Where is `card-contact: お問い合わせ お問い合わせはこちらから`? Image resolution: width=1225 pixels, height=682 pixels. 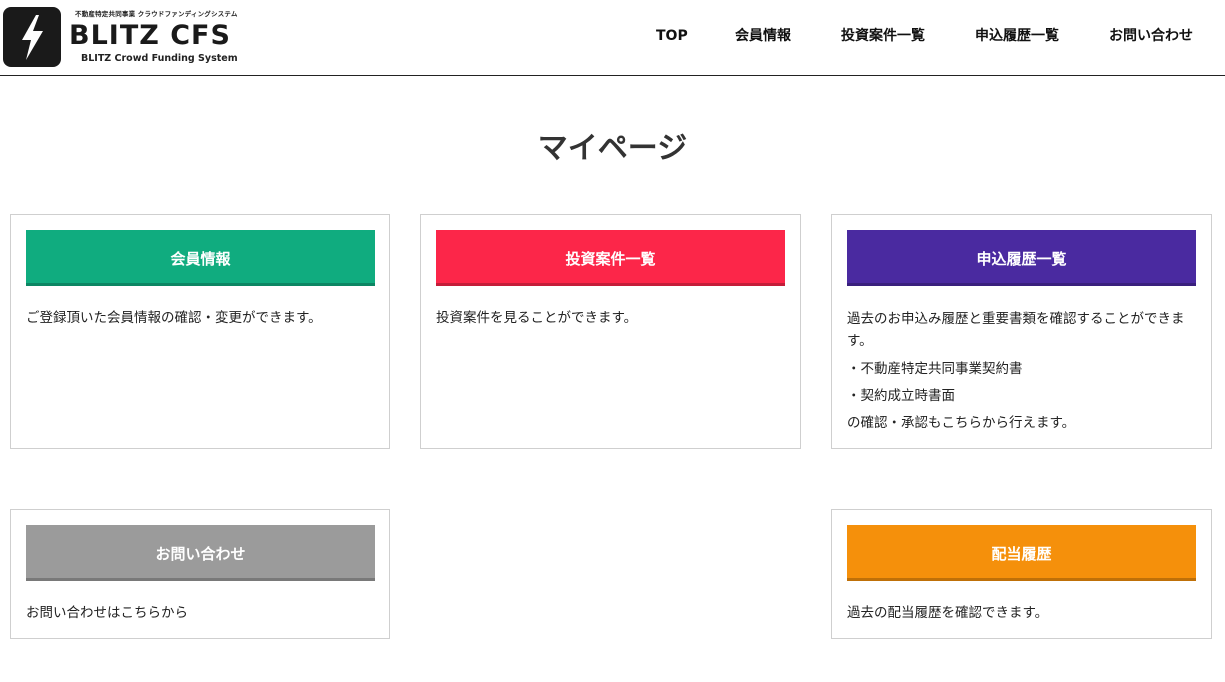 card-contact: お問い合わせ お問い合わせはこちらから is located at coordinates (200, 574).